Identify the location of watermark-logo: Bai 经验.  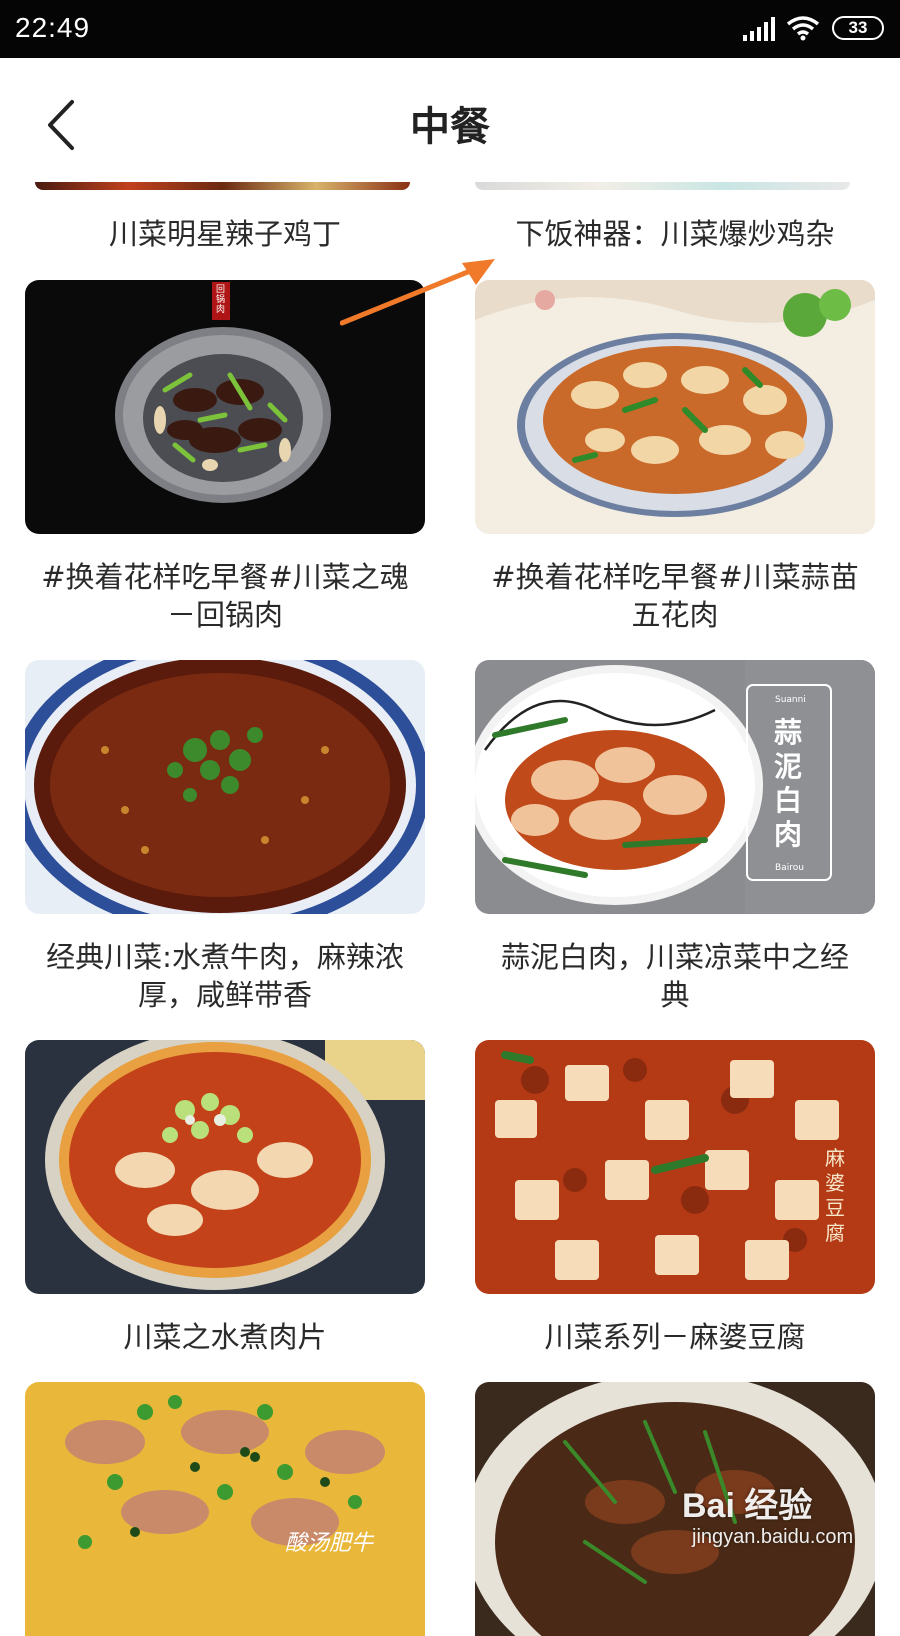
(747, 1506).